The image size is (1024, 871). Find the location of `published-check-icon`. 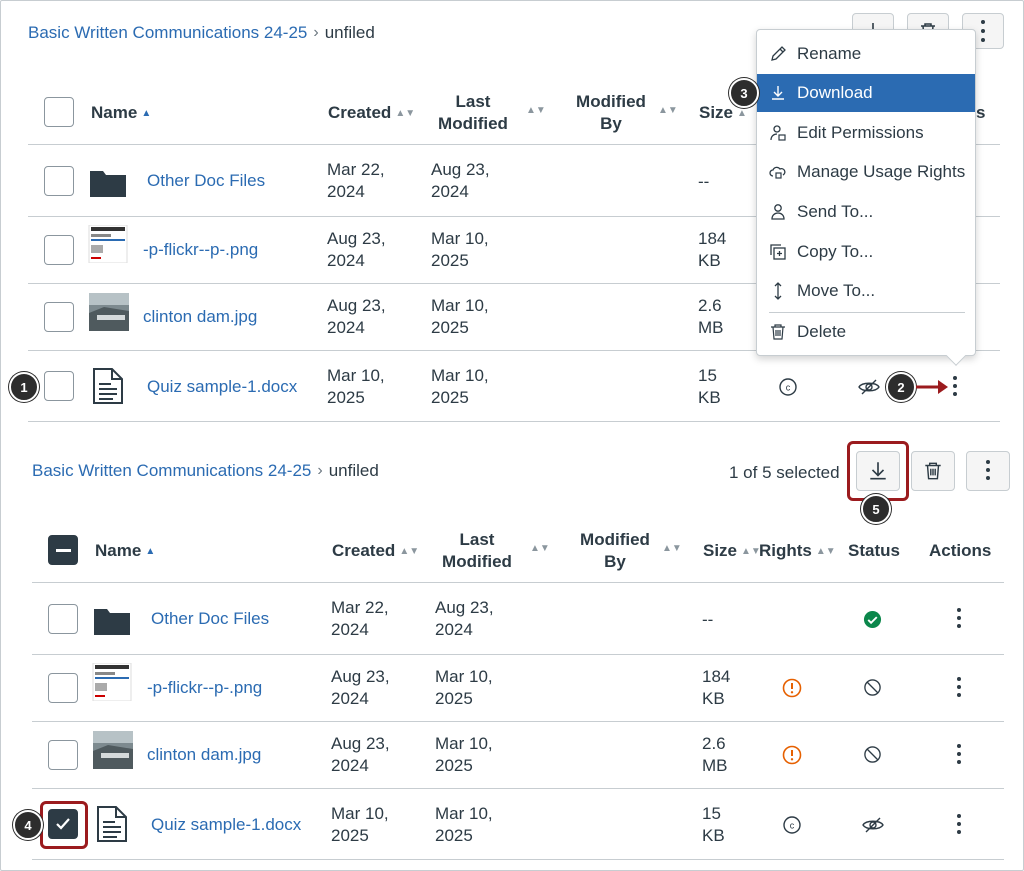

published-check-icon is located at coordinates (872, 619).